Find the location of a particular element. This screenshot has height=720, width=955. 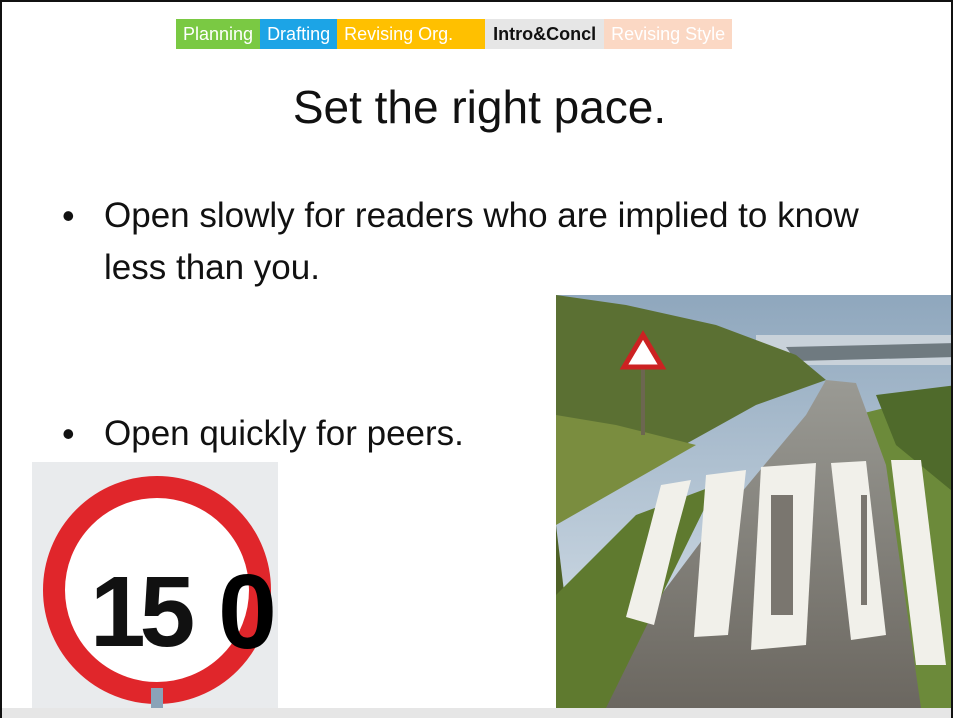

slide-title: Set the right pace. is located at coordinates (479, 107).